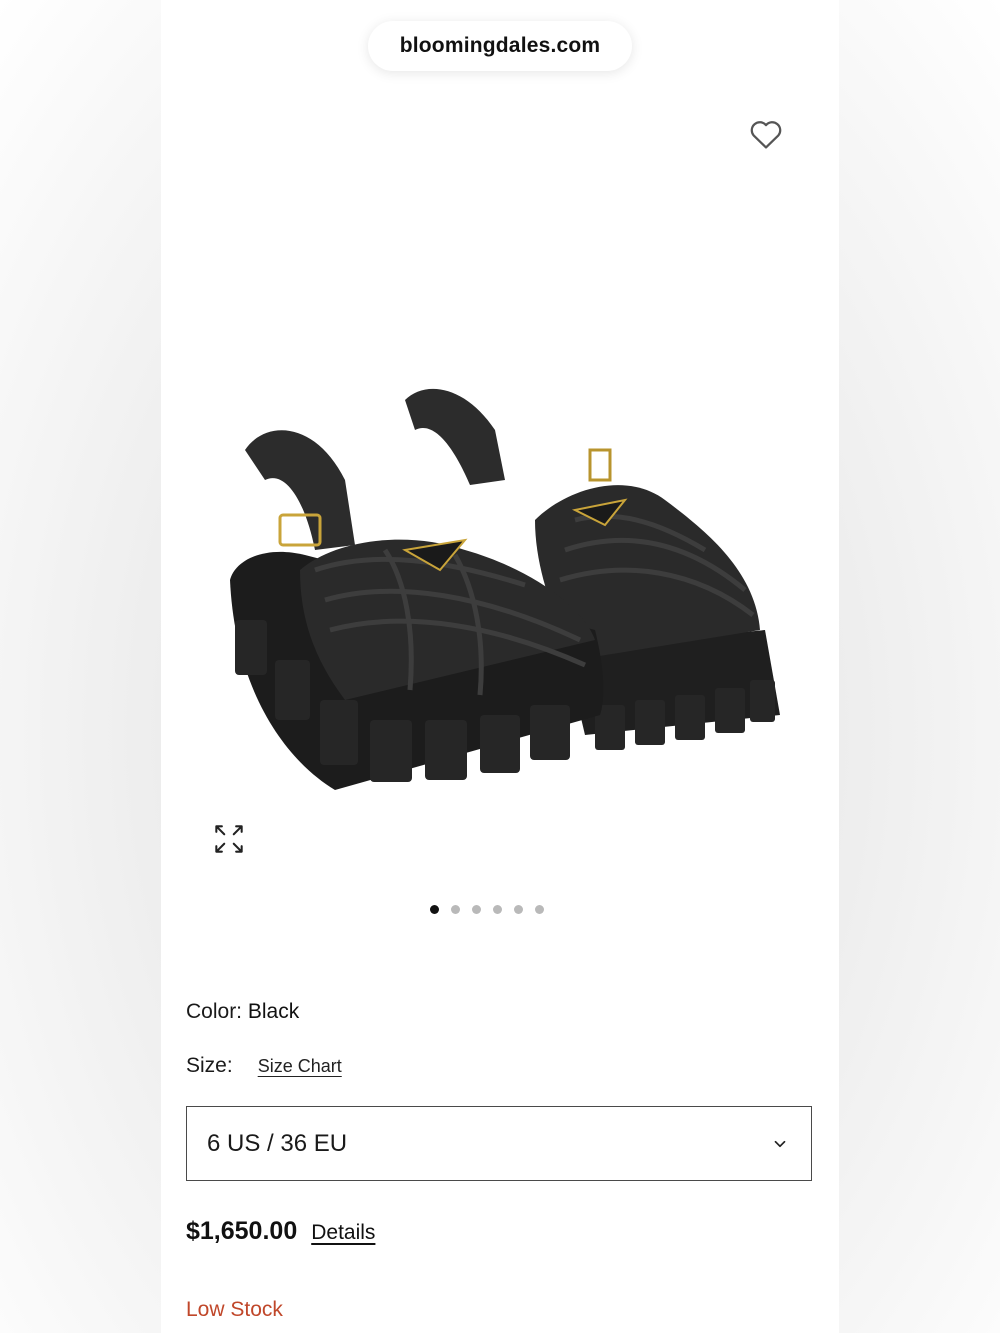 This screenshot has height=1333, width=1000. I want to click on chevron-down-icon, so click(780, 1143).